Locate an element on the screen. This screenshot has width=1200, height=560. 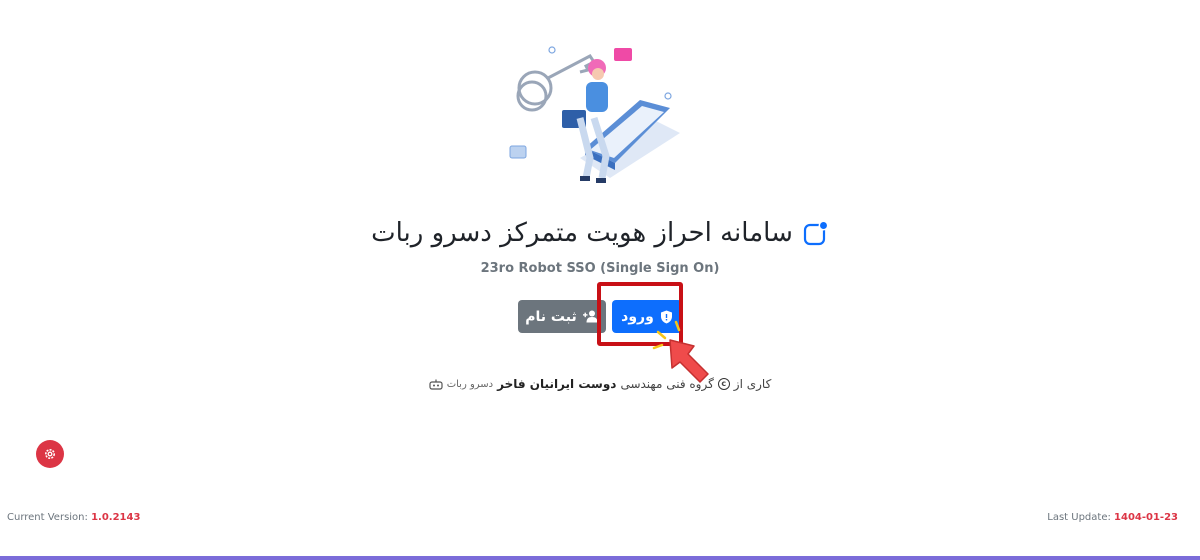
person-illustration is located at coordinates (586, 121).